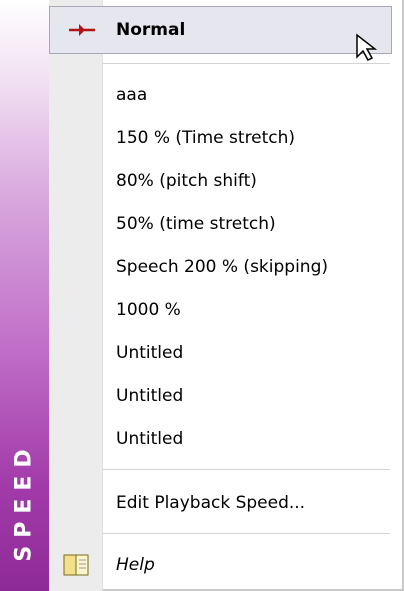 The width and height of the screenshot is (404, 591). What do you see at coordinates (132, 95) in the screenshot?
I see `menu-item-label: aaa` at bounding box center [132, 95].